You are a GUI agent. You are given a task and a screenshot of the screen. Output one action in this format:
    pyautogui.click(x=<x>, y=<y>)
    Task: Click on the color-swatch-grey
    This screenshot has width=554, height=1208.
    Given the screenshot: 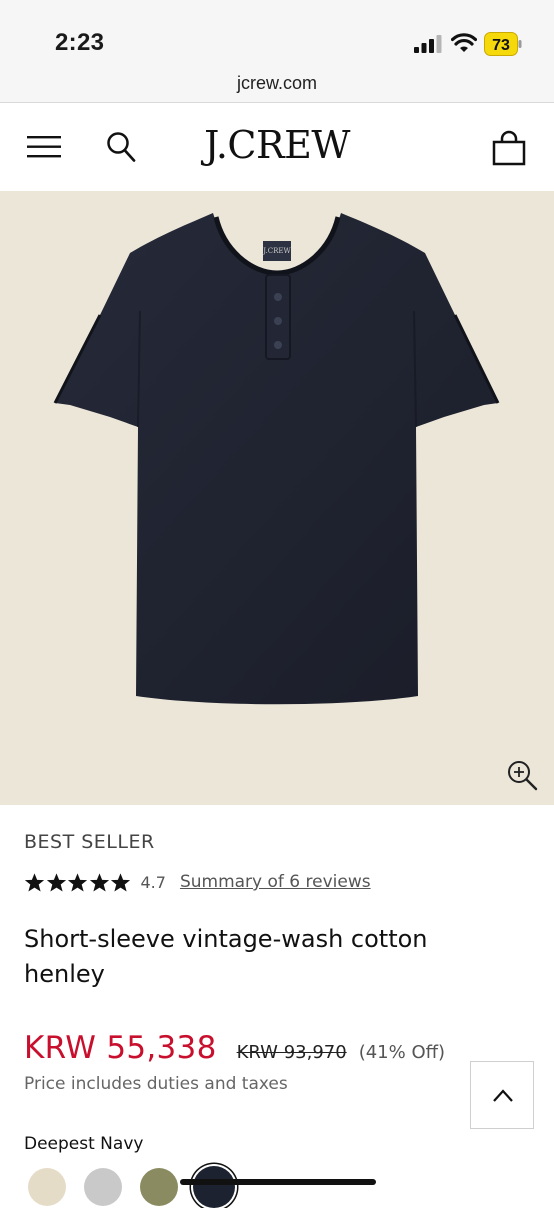 What is the action you would take?
    pyautogui.click(x=103, y=1187)
    